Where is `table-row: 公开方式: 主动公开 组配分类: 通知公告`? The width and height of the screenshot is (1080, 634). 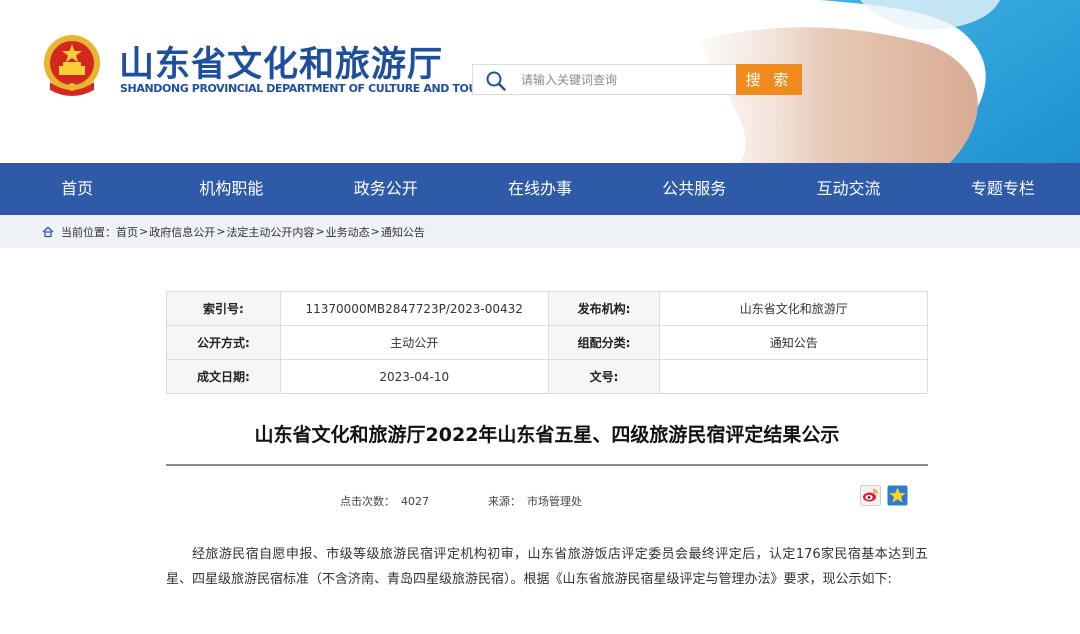 table-row: 公开方式: 主动公开 组配分类: 通知公告 is located at coordinates (547, 342).